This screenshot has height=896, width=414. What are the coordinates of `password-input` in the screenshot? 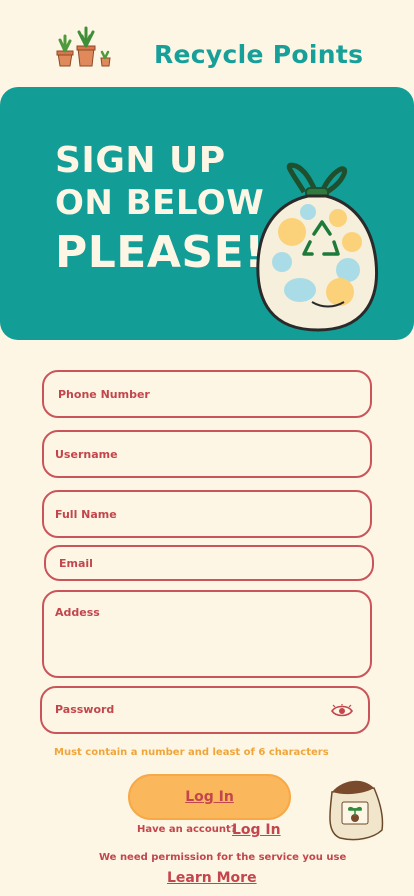 It's located at (185, 709).